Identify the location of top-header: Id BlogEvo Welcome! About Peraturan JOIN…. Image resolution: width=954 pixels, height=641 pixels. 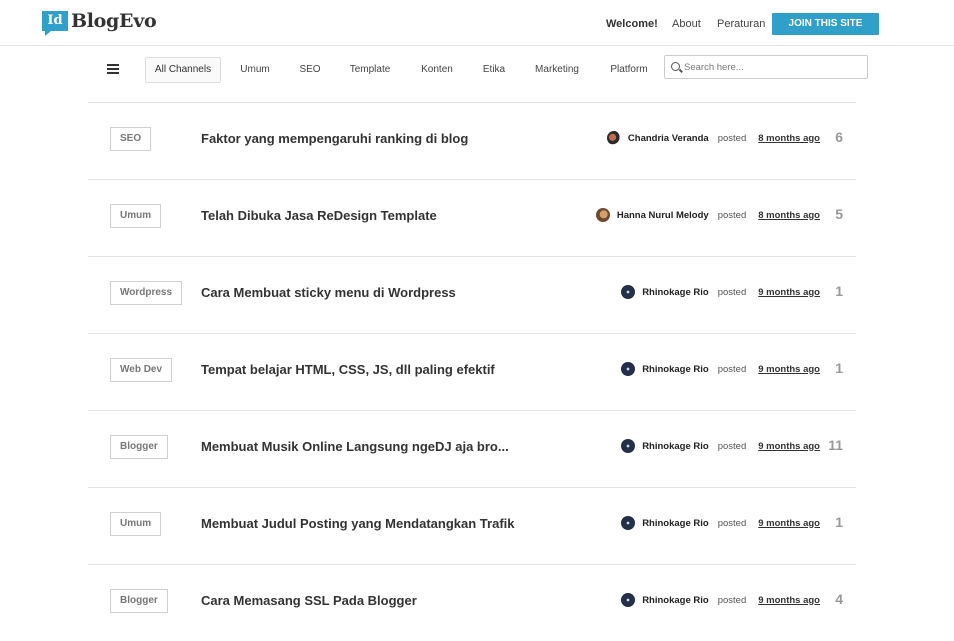
(477, 23).